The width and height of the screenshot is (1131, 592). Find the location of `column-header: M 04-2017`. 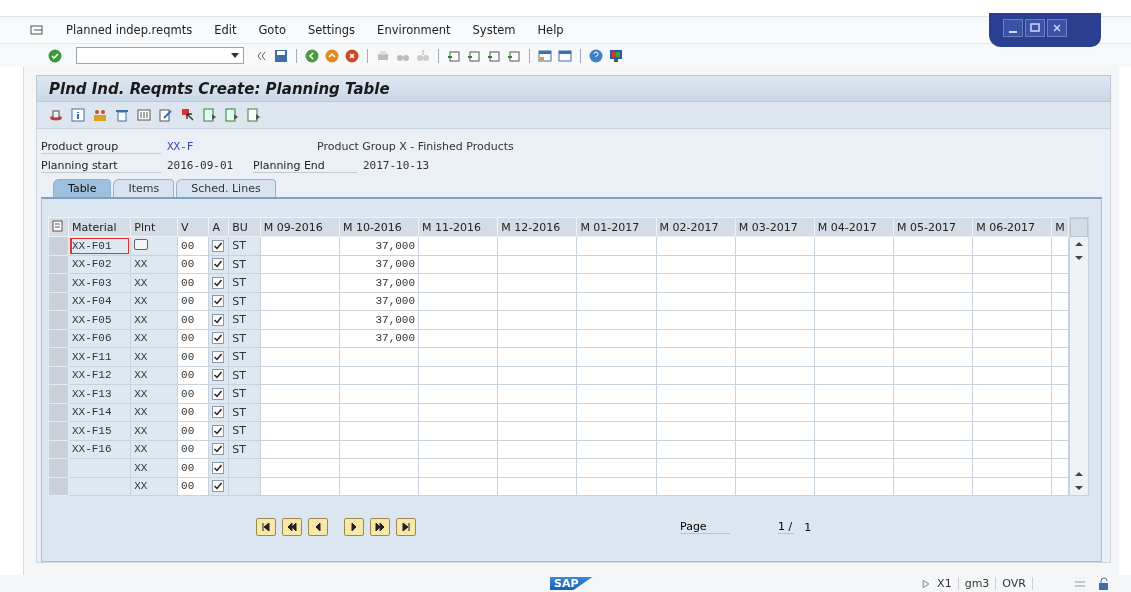

column-header: M 04-2017 is located at coordinates (854, 227).